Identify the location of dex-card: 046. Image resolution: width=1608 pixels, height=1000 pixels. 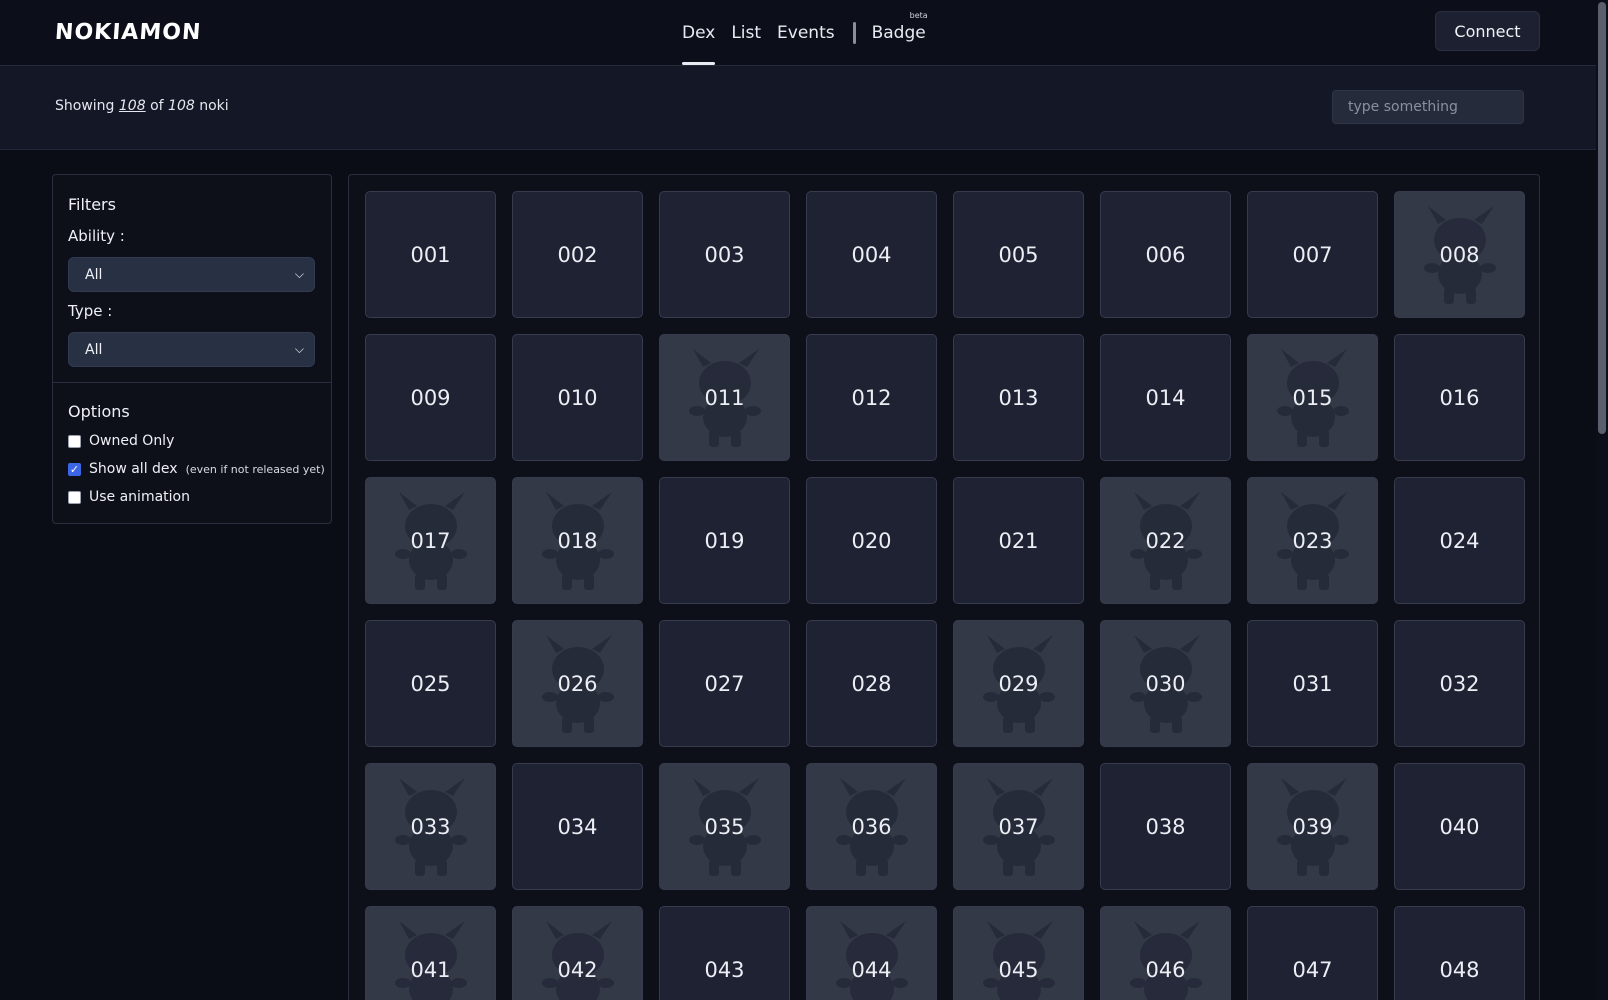
(1165, 953).